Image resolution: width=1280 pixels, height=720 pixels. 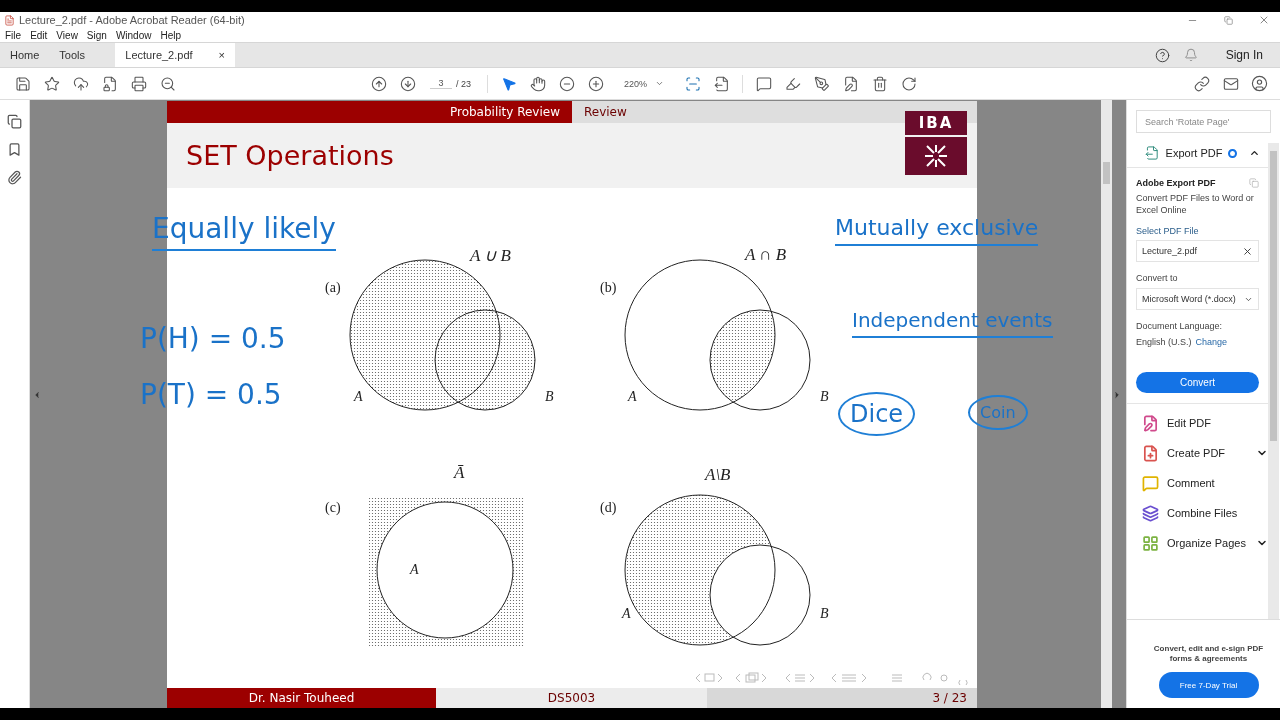 I want to click on arrow-down-icon, so click(x=407, y=83).